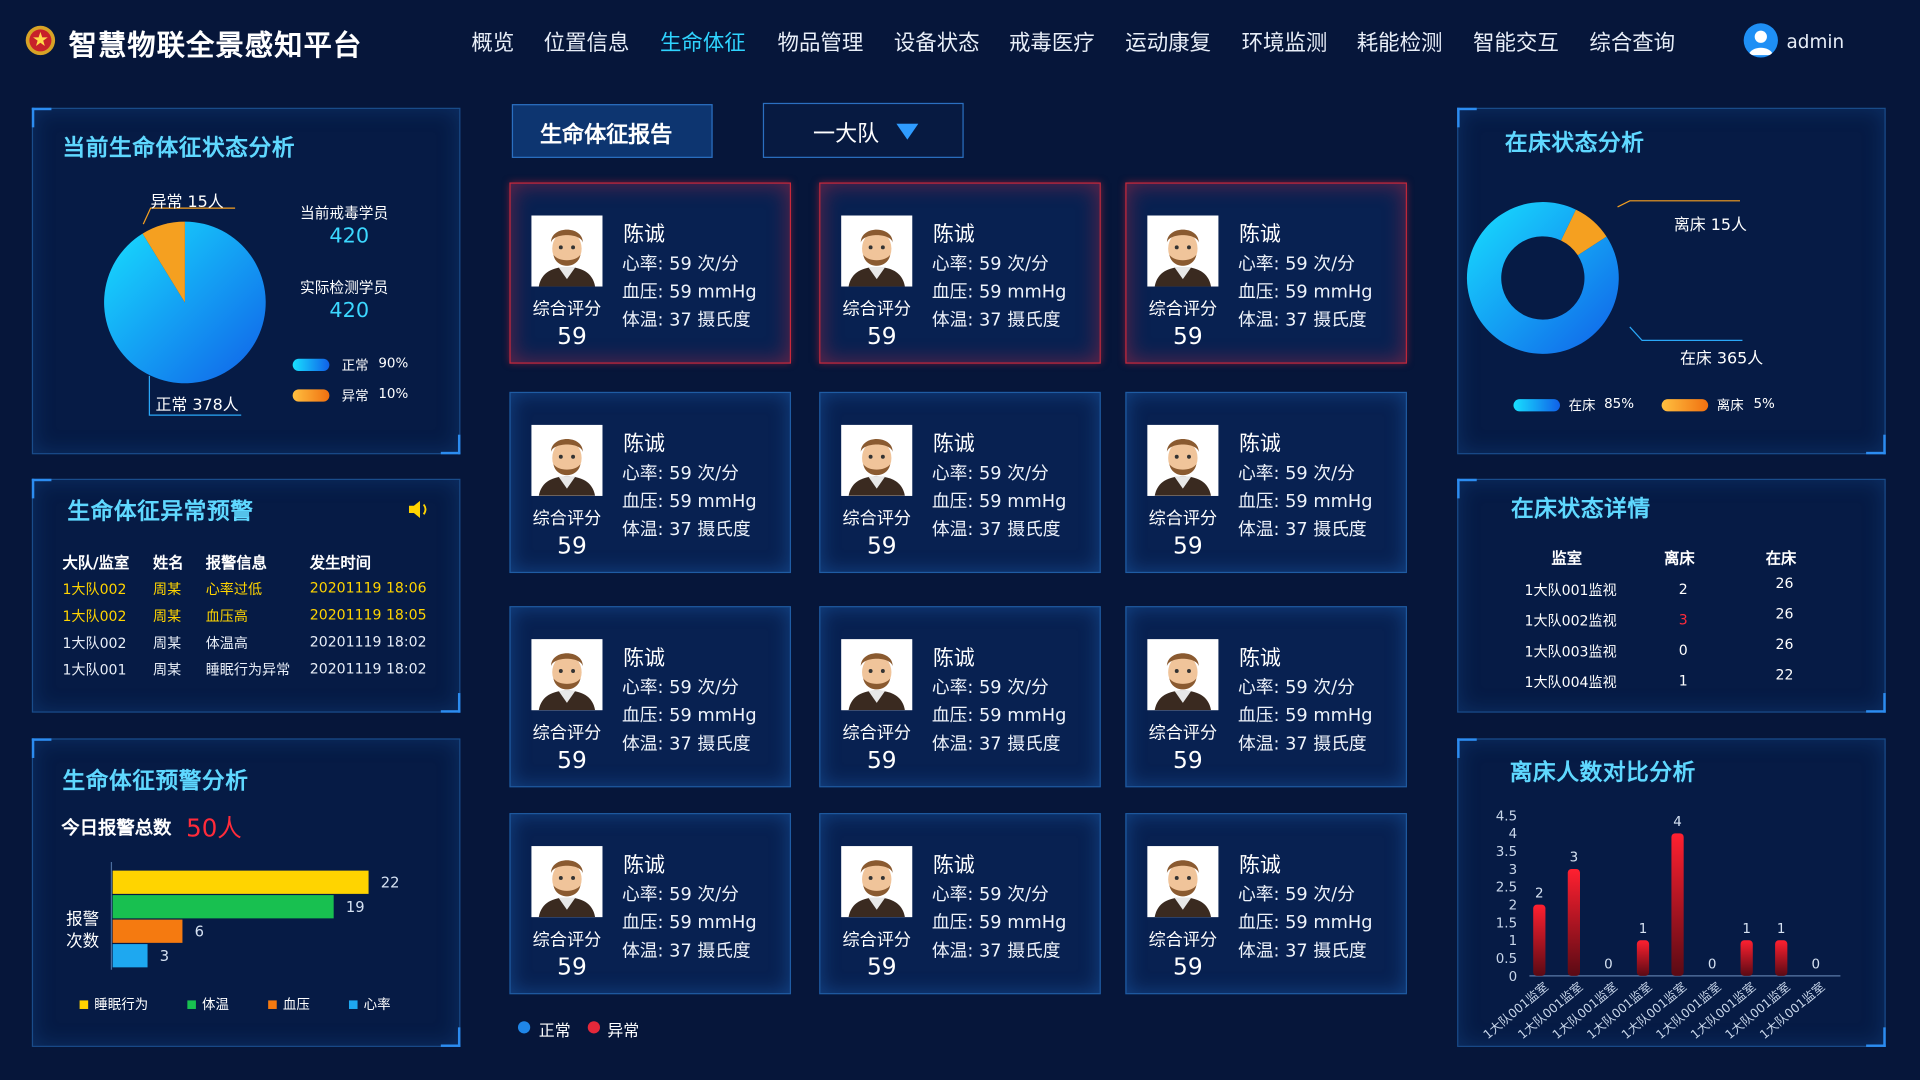 This screenshot has width=1920, height=1080. Describe the element at coordinates (226, 643) in the screenshot. I see `warning-cell: 体温高` at that location.